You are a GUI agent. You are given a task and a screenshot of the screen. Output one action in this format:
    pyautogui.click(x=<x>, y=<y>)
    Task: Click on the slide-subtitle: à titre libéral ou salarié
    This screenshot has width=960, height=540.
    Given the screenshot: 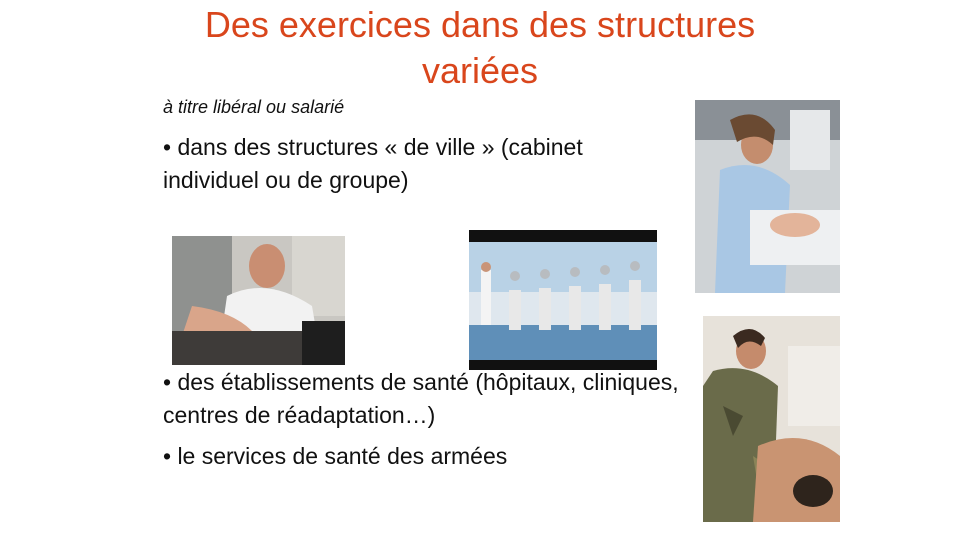 What is the action you would take?
    pyautogui.click(x=254, y=107)
    